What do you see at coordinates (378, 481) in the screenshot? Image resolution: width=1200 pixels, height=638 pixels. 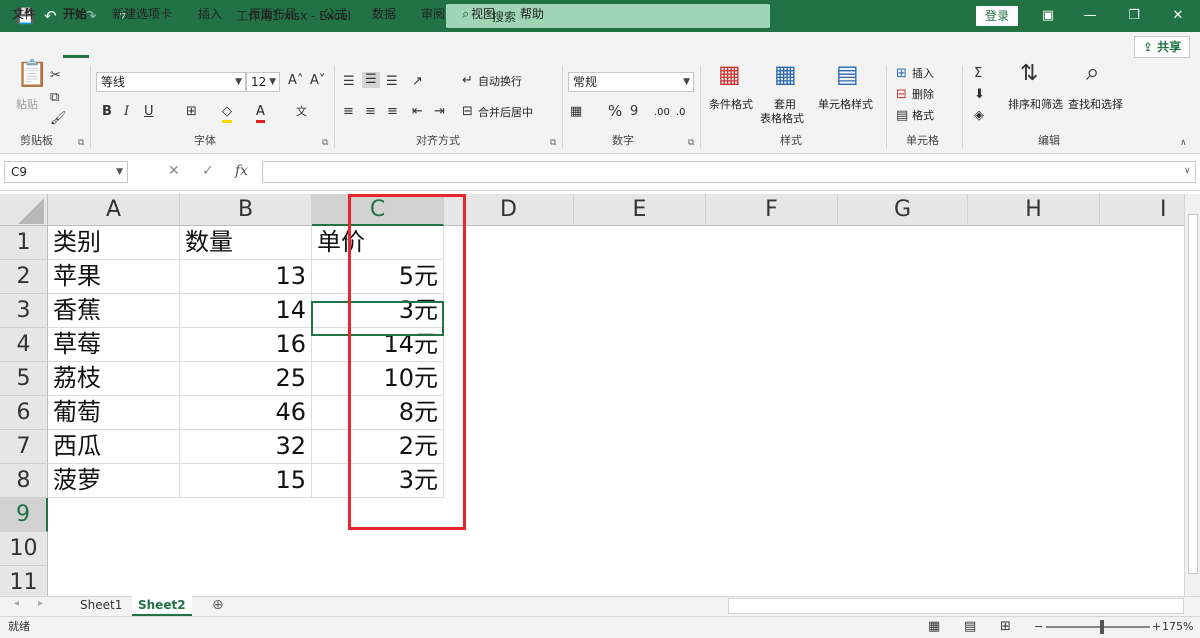 I see `cell-c8: 3元` at bounding box center [378, 481].